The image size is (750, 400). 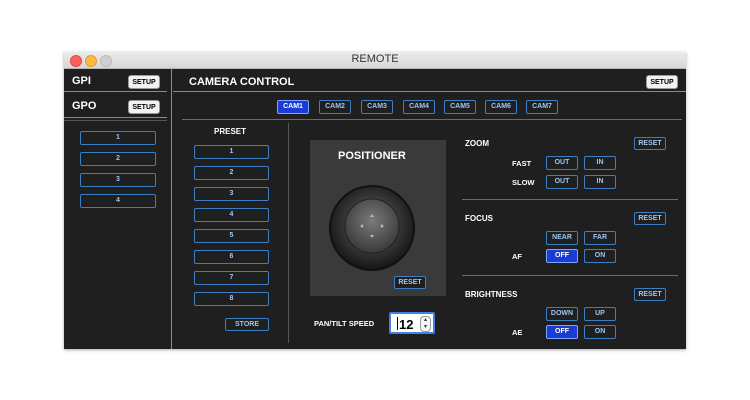 What do you see at coordinates (419, 107) in the screenshot?
I see `tab-cam4: CAM4` at bounding box center [419, 107].